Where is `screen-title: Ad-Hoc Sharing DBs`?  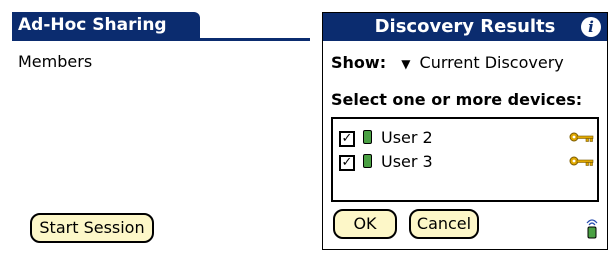 screen-title: Ad-Hoc Sharing DBs is located at coordinates (106, 36).